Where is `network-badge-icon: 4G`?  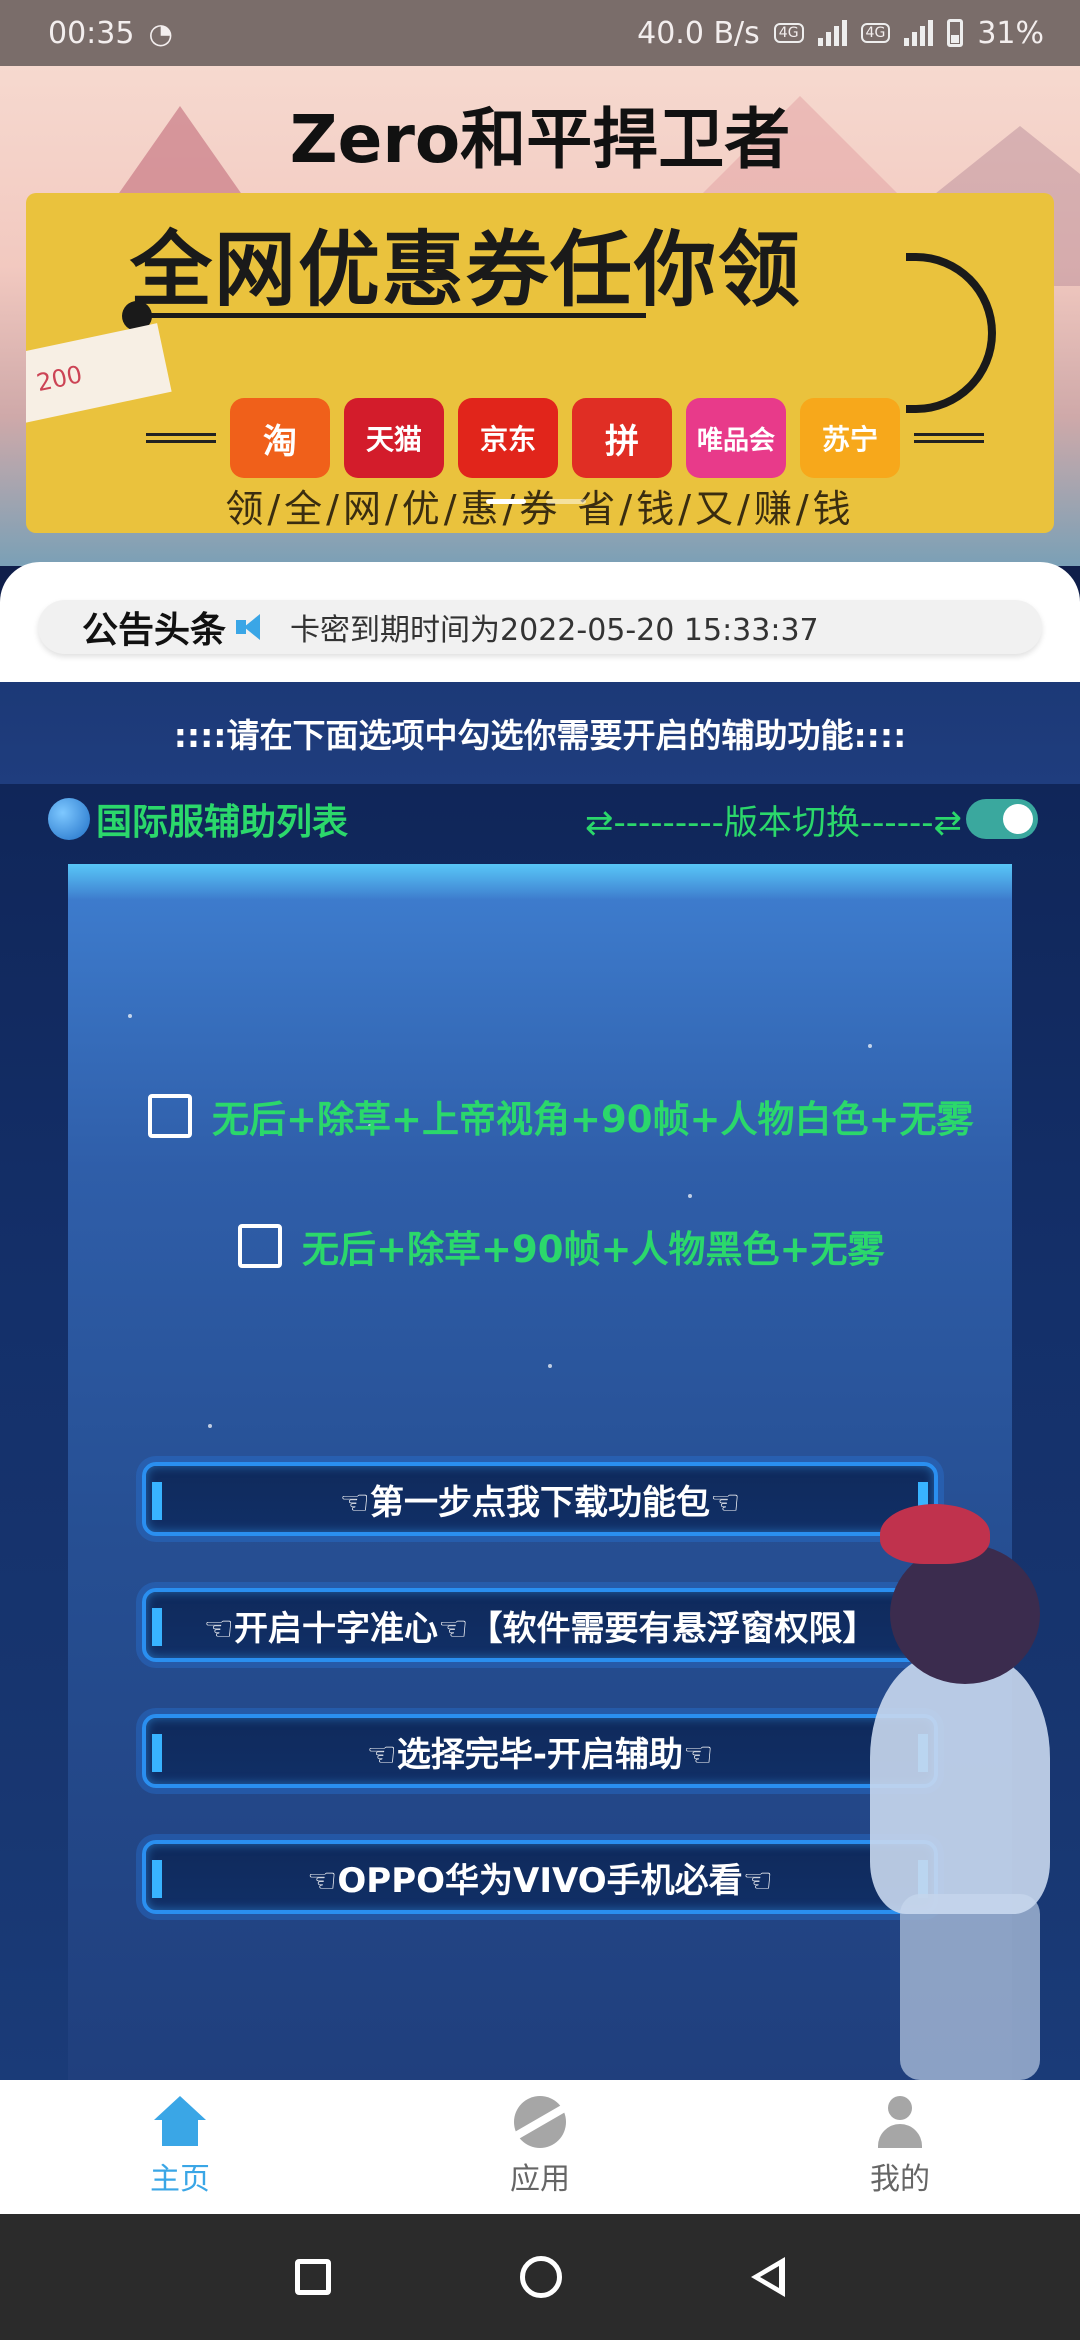
network-badge-icon: 4G is located at coordinates (788, 33).